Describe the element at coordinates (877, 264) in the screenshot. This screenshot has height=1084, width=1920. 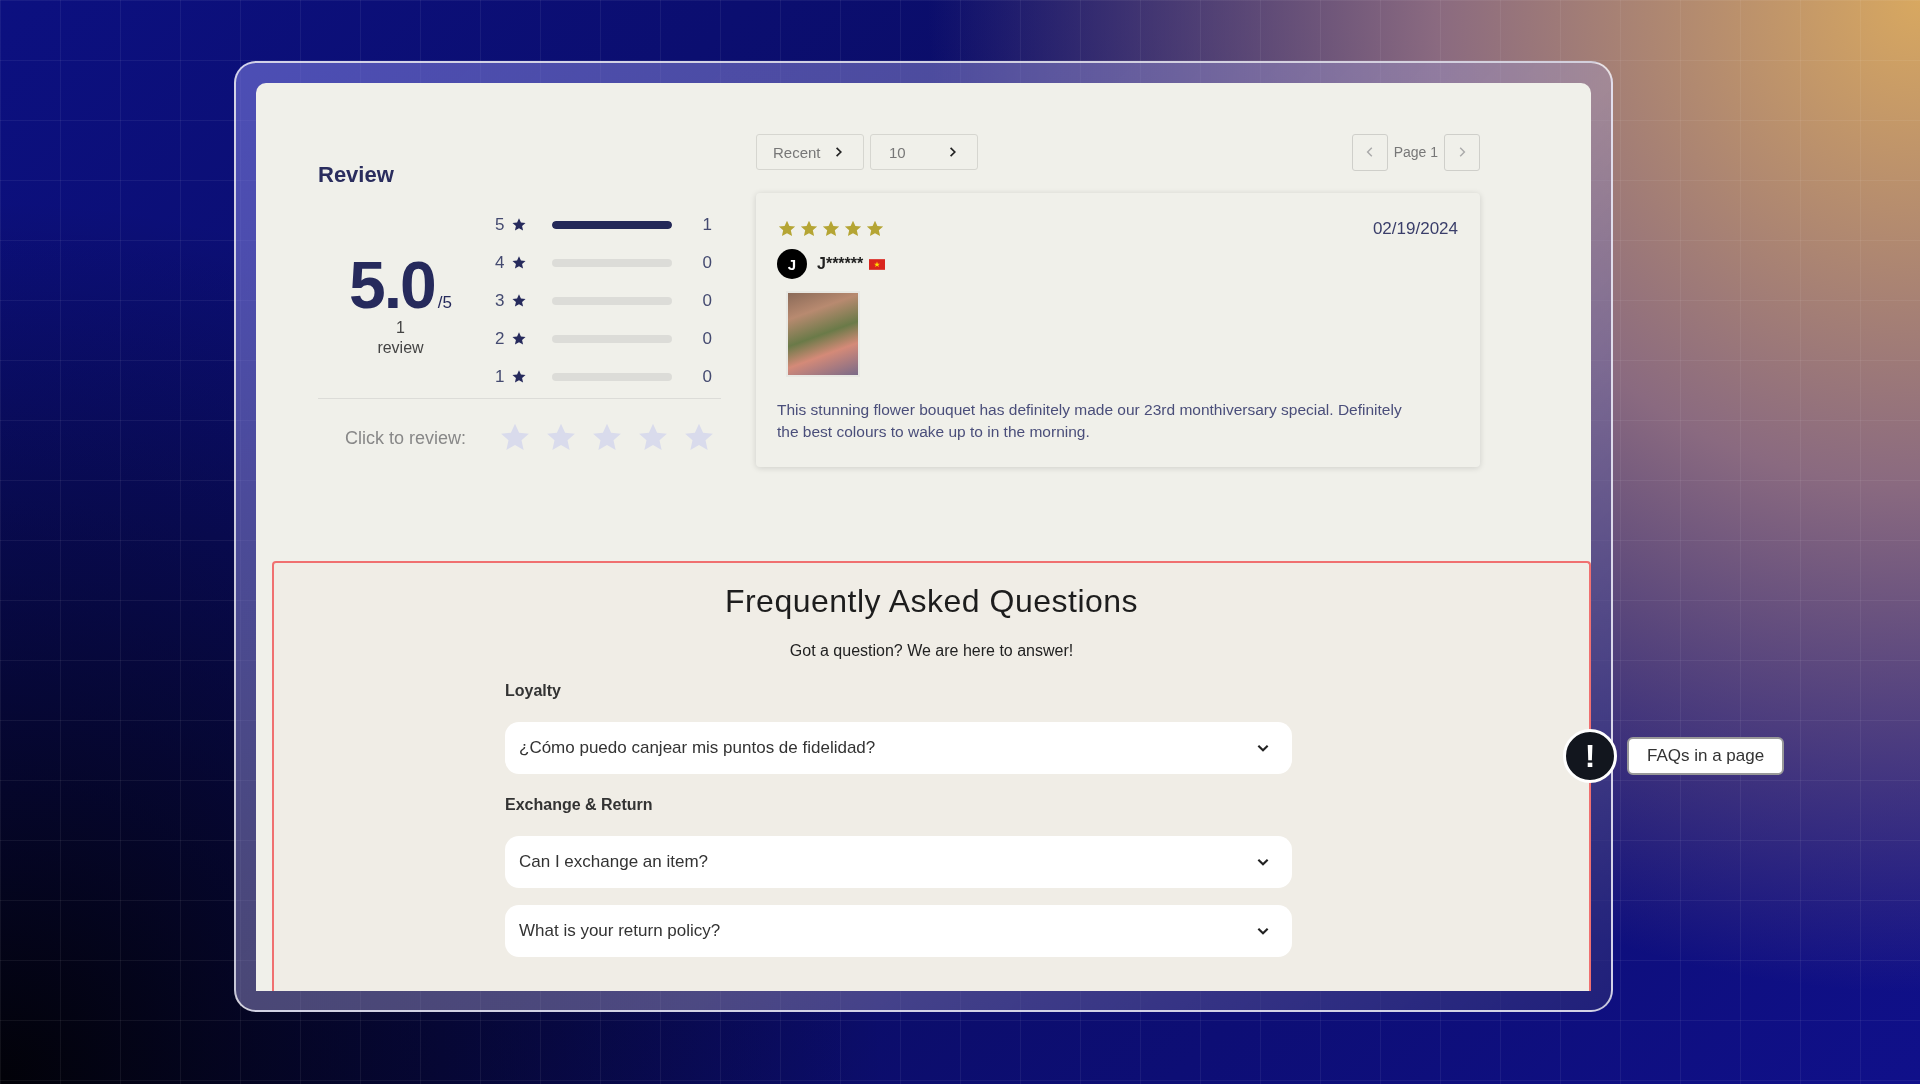
I see `flag-icon` at that location.